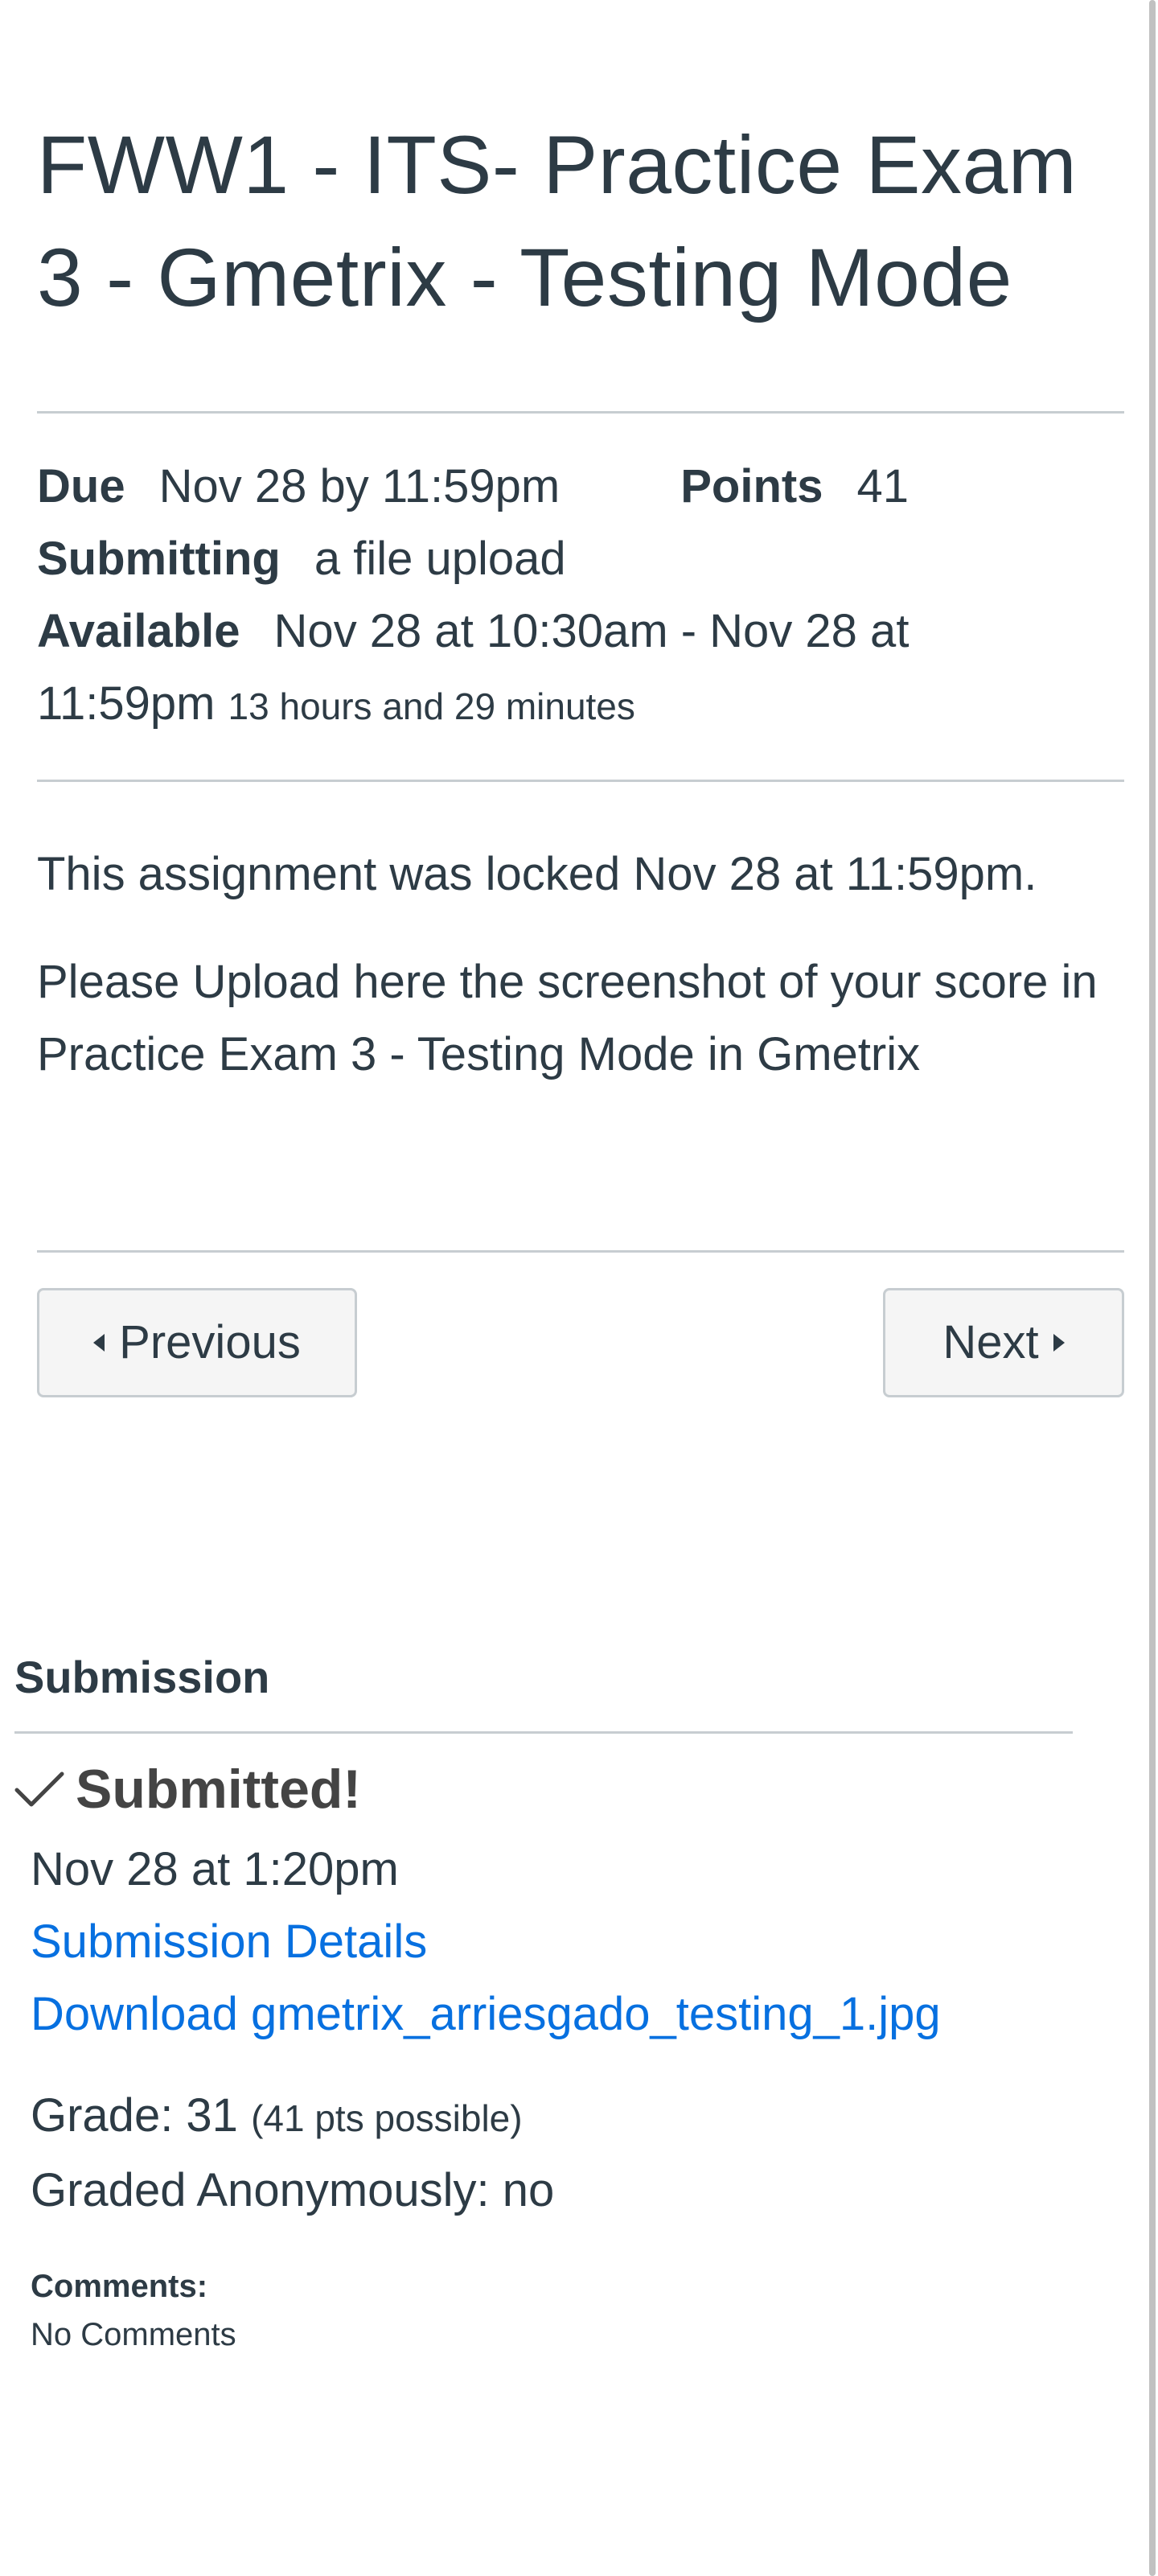 The height and width of the screenshot is (2576, 1158). What do you see at coordinates (210, 1342) in the screenshot?
I see `previous-label: Previous` at bounding box center [210, 1342].